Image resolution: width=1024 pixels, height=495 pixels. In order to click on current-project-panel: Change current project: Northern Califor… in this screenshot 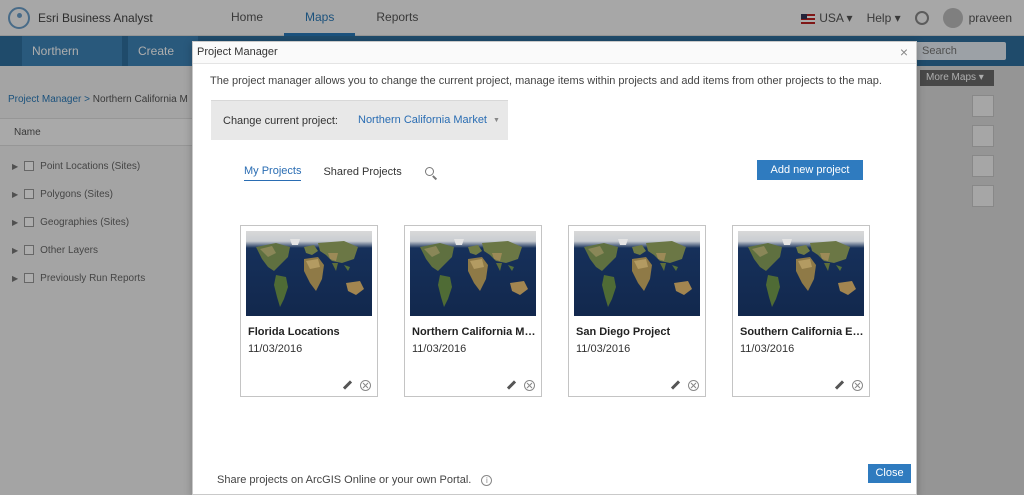, I will do `click(359, 120)`.